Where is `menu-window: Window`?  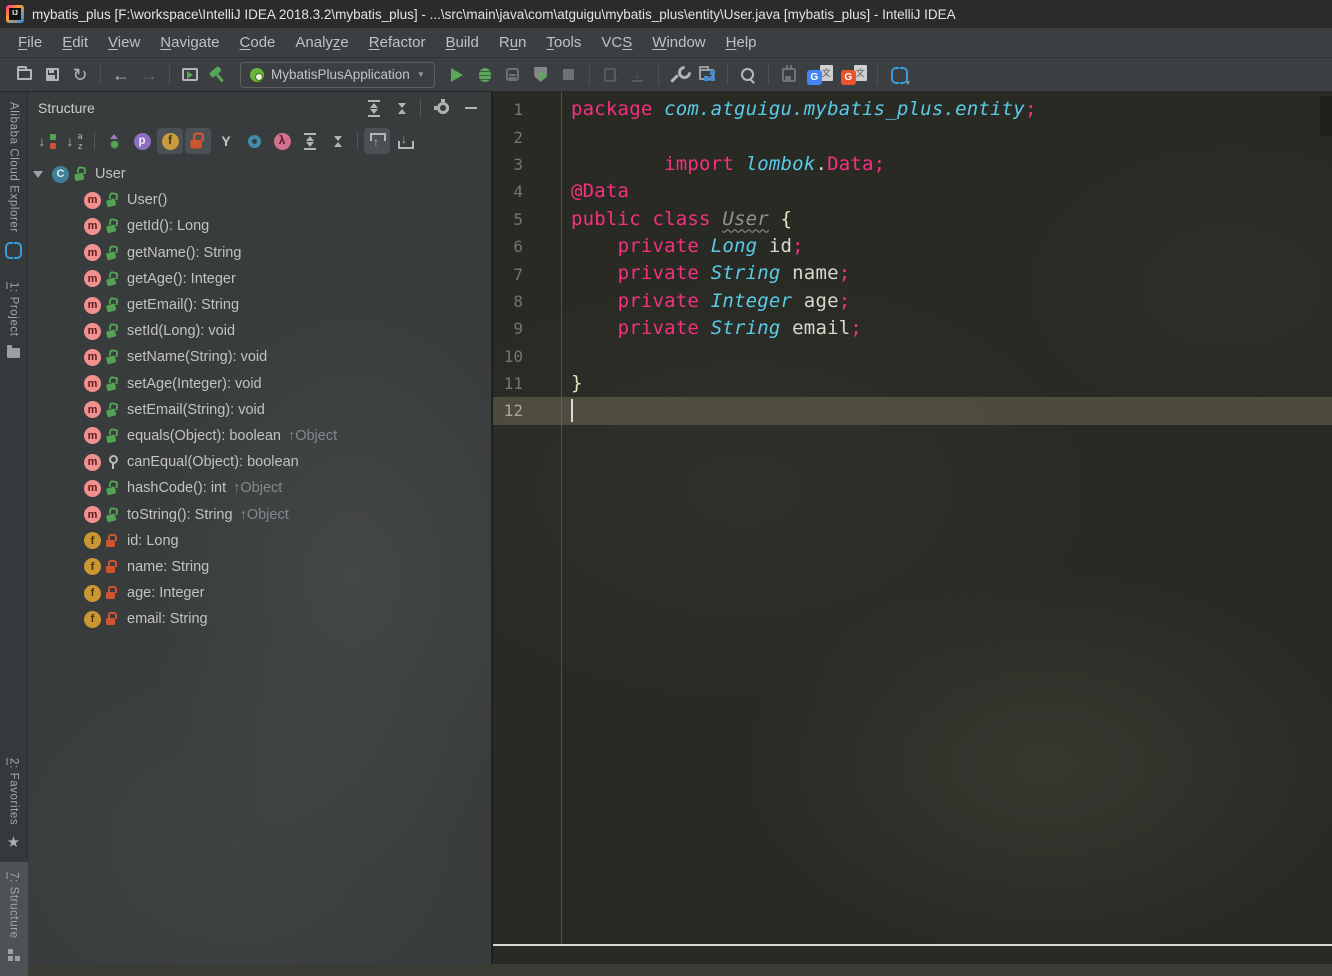
menu-window: Window is located at coordinates (678, 42).